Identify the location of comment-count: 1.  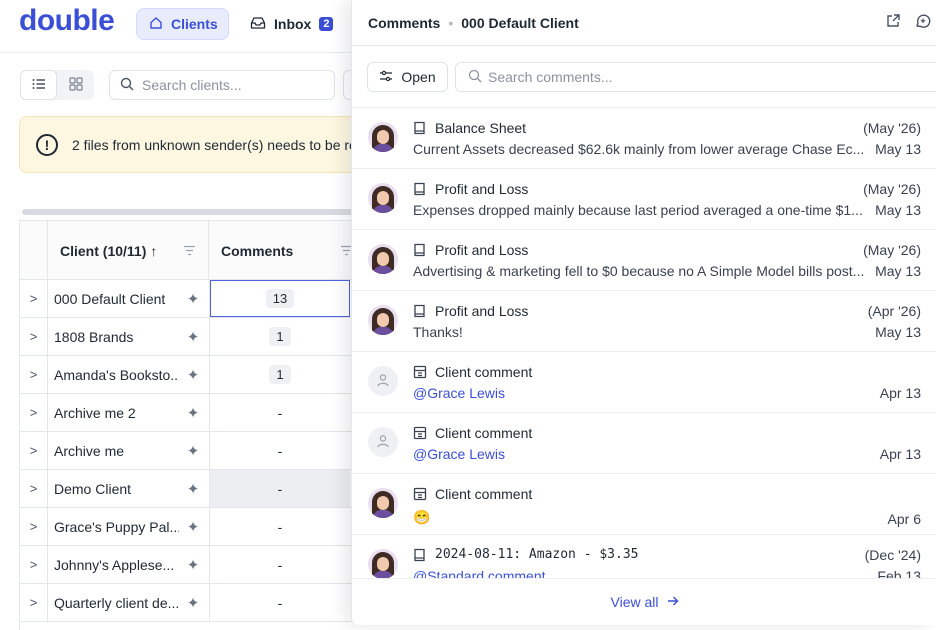
(280, 374).